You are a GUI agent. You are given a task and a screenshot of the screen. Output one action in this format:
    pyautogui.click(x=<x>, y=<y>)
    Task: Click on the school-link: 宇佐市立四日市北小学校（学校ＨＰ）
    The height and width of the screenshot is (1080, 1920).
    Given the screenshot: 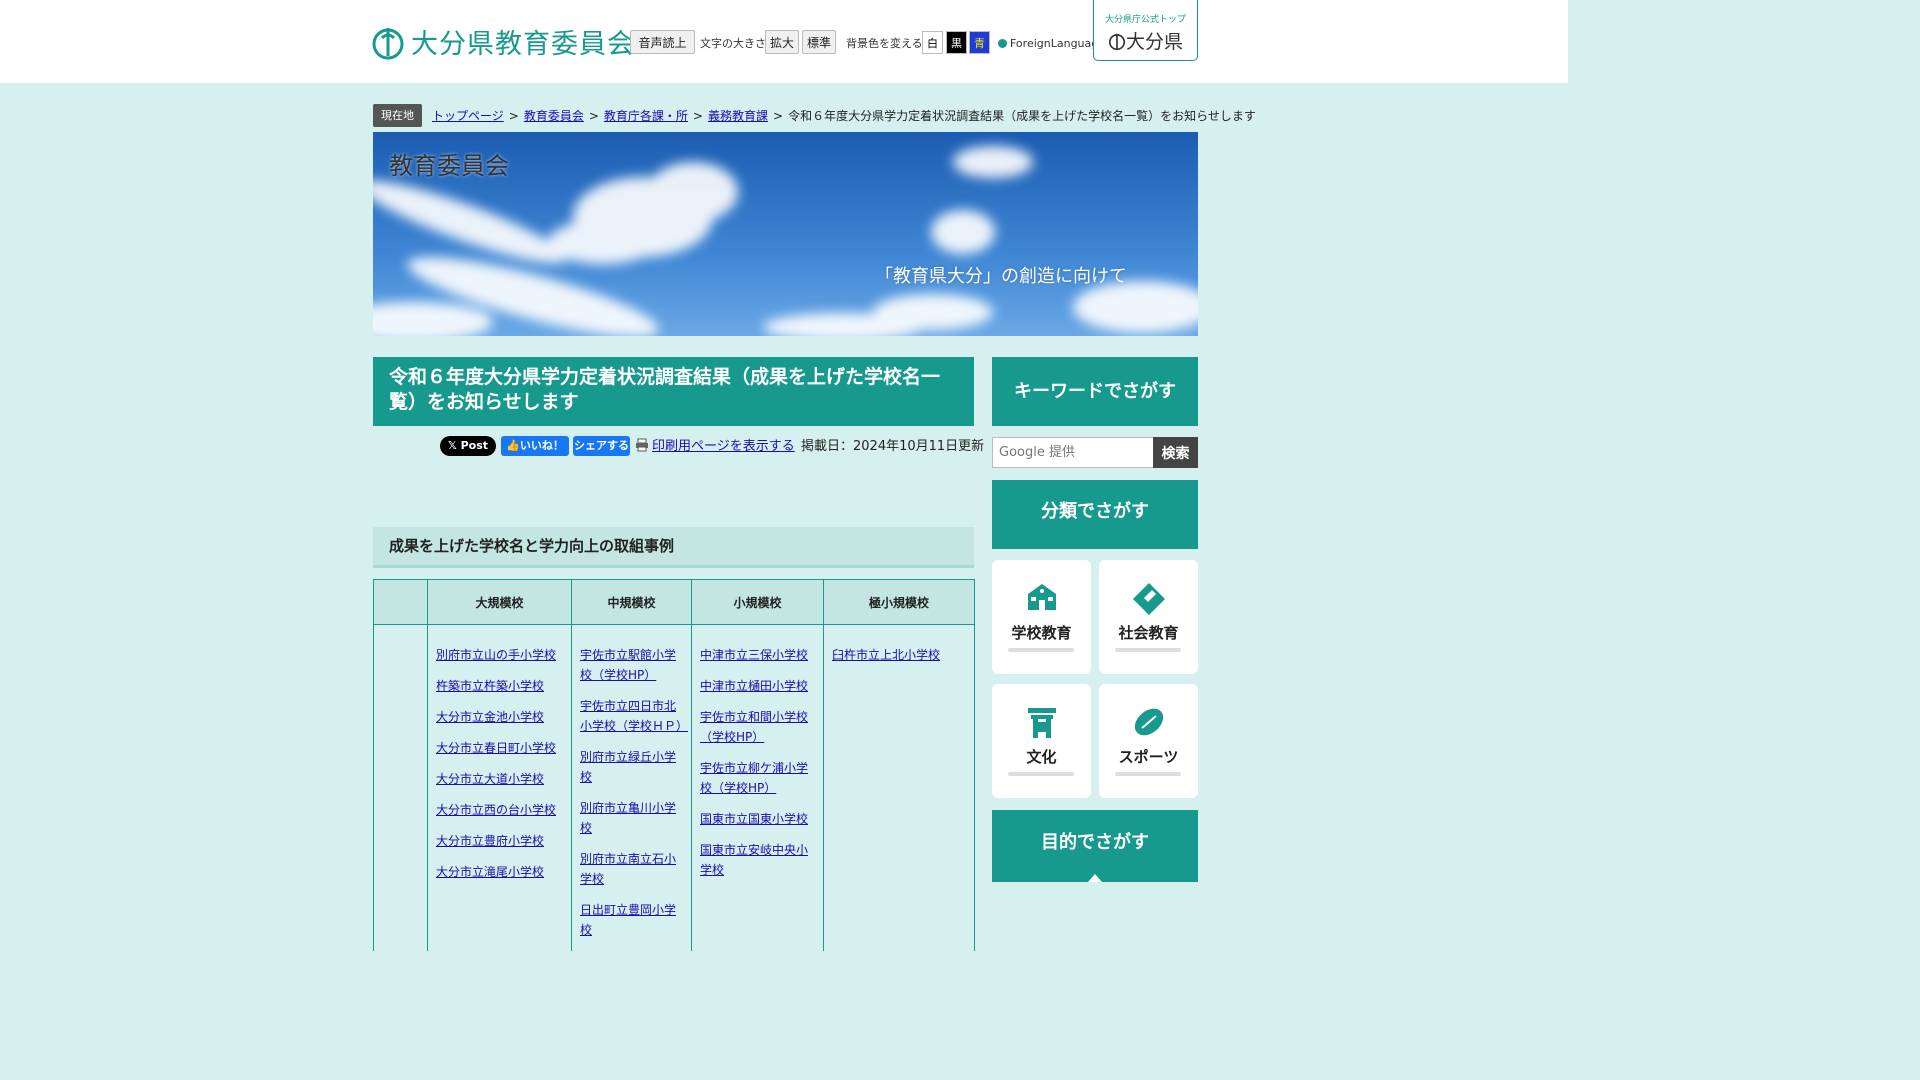 What is the action you would take?
    pyautogui.click(x=634, y=716)
    